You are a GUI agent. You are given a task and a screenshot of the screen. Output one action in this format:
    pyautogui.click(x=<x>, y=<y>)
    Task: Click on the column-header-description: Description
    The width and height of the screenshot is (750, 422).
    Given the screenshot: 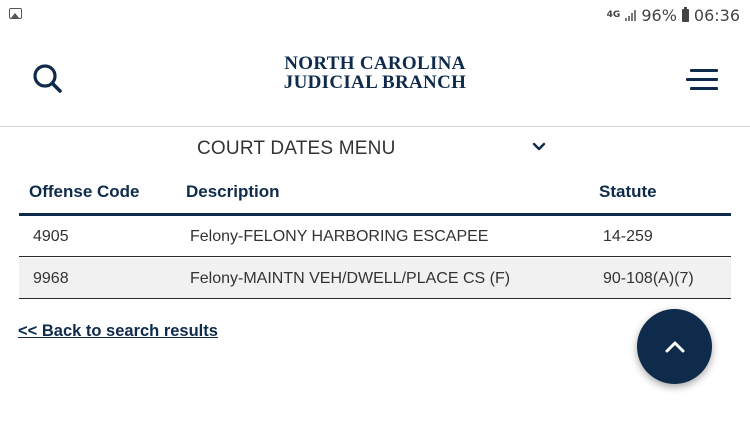 What is the action you would take?
    pyautogui.click(x=233, y=191)
    